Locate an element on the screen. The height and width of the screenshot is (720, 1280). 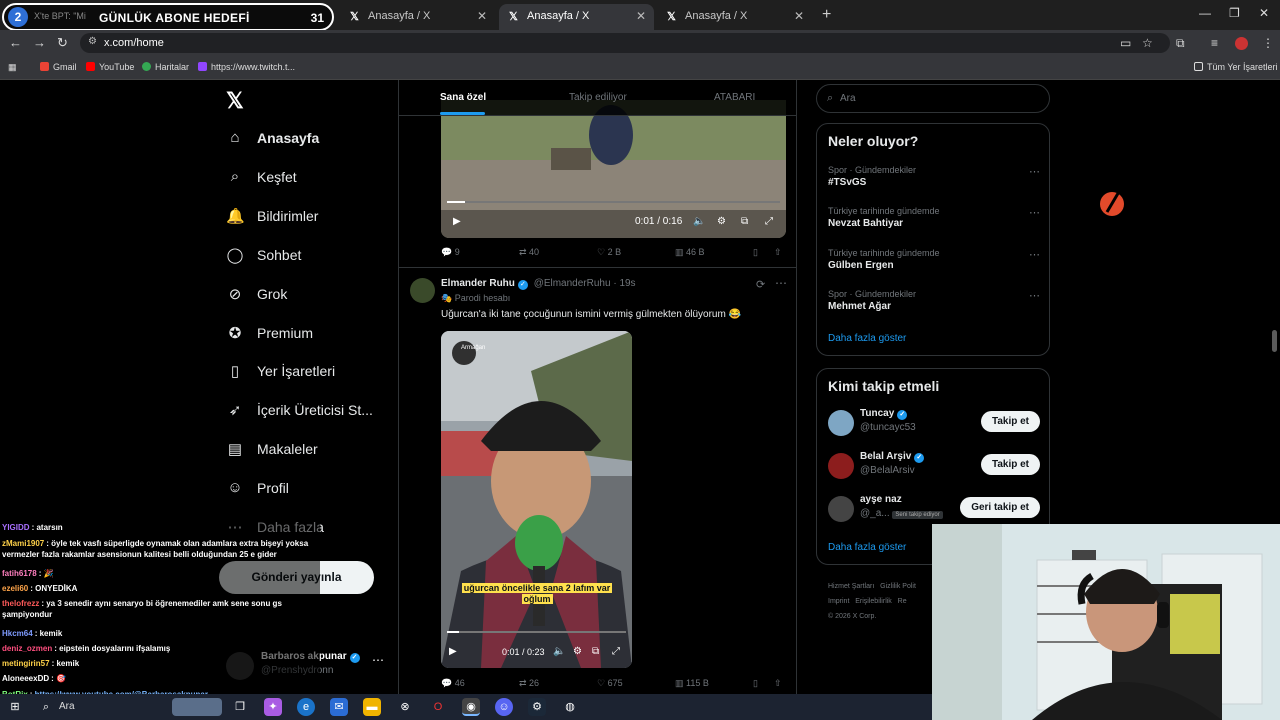
steam-icon: ⚙ is located at coordinates (537, 707).